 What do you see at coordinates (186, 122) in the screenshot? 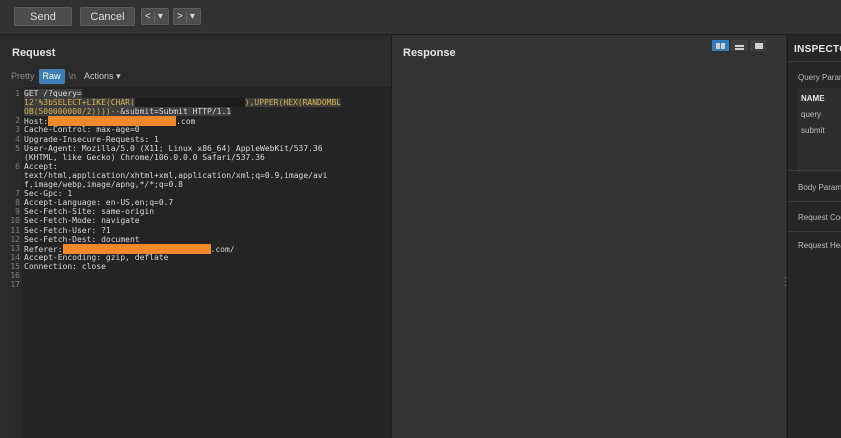
I see `header-value: .com` at bounding box center [186, 122].